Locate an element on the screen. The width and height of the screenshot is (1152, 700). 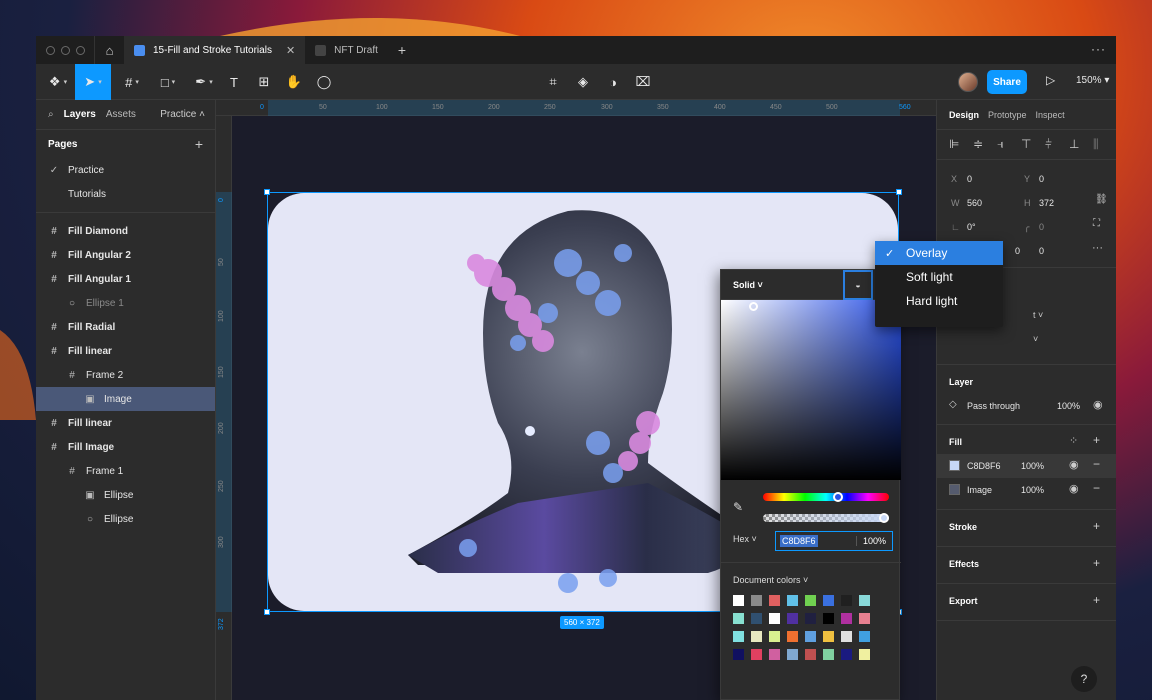
align-top-icon: ⊤ is located at coordinates (1026, 144).